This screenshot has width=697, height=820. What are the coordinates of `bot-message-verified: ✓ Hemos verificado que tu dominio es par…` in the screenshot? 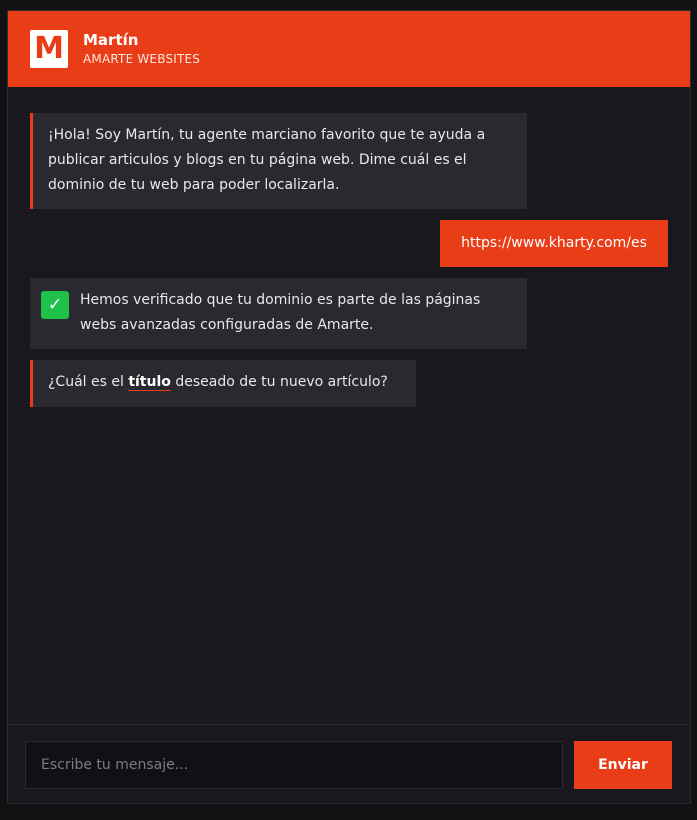 It's located at (278, 313).